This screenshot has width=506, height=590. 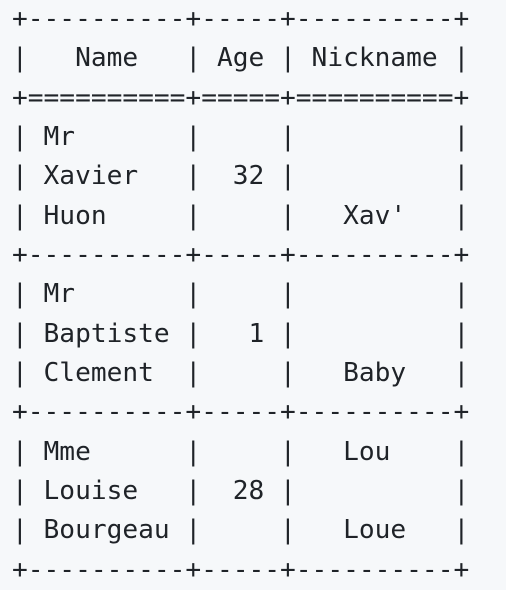 I want to click on table-row-line: | Clement | | Baby |, so click(x=241, y=372).